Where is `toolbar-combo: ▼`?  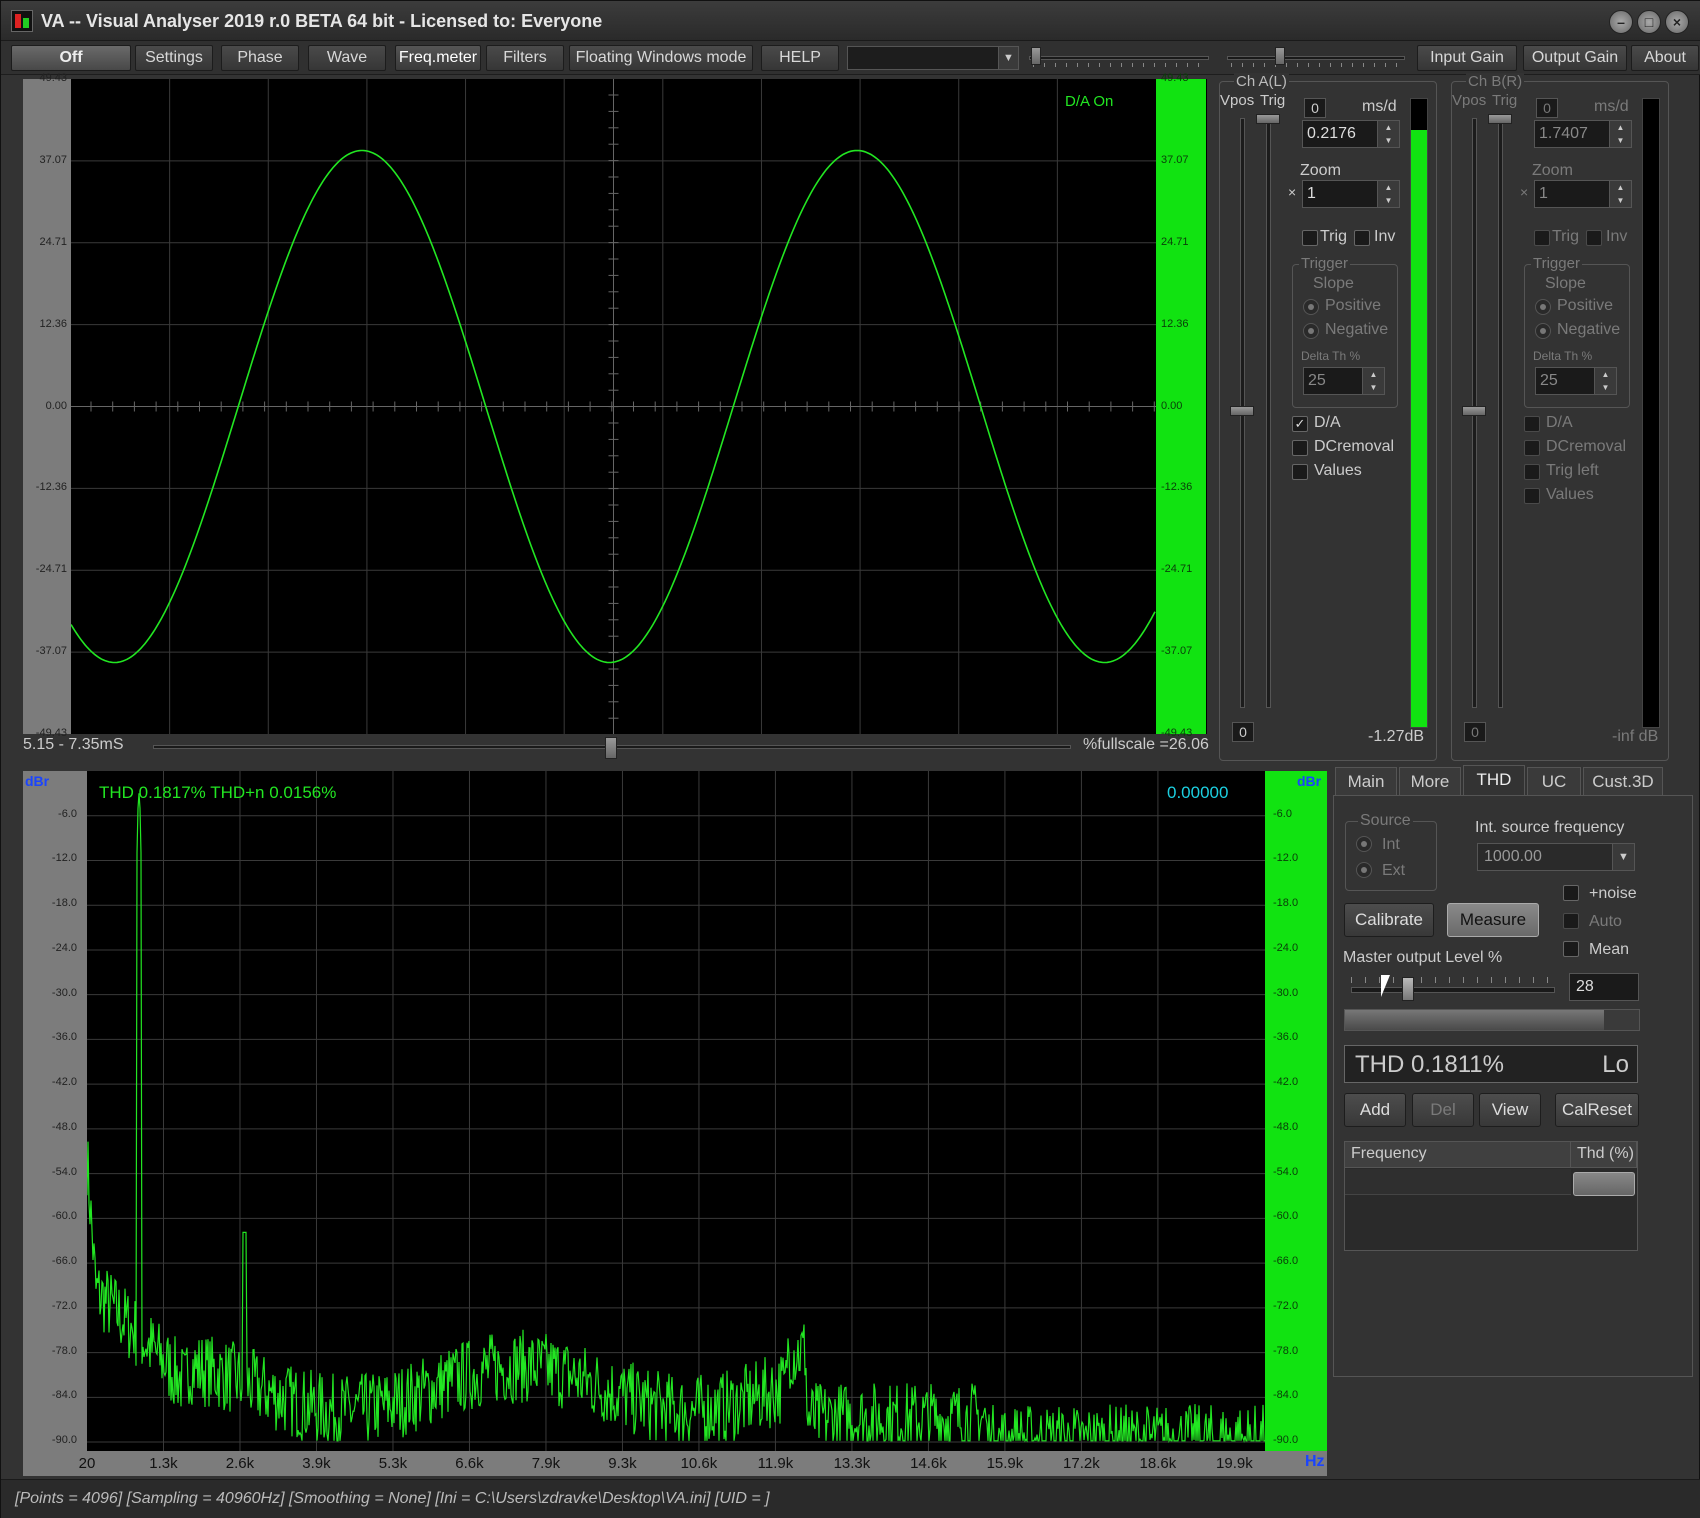 toolbar-combo: ▼ is located at coordinates (933, 58).